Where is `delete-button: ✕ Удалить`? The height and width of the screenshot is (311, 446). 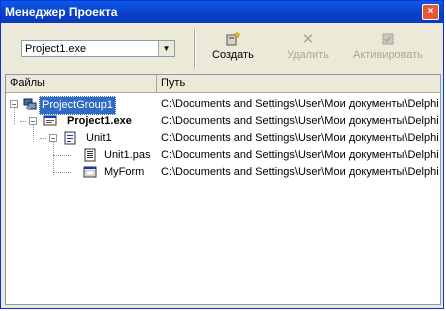
delete-button: ✕ Удалить is located at coordinates (308, 46).